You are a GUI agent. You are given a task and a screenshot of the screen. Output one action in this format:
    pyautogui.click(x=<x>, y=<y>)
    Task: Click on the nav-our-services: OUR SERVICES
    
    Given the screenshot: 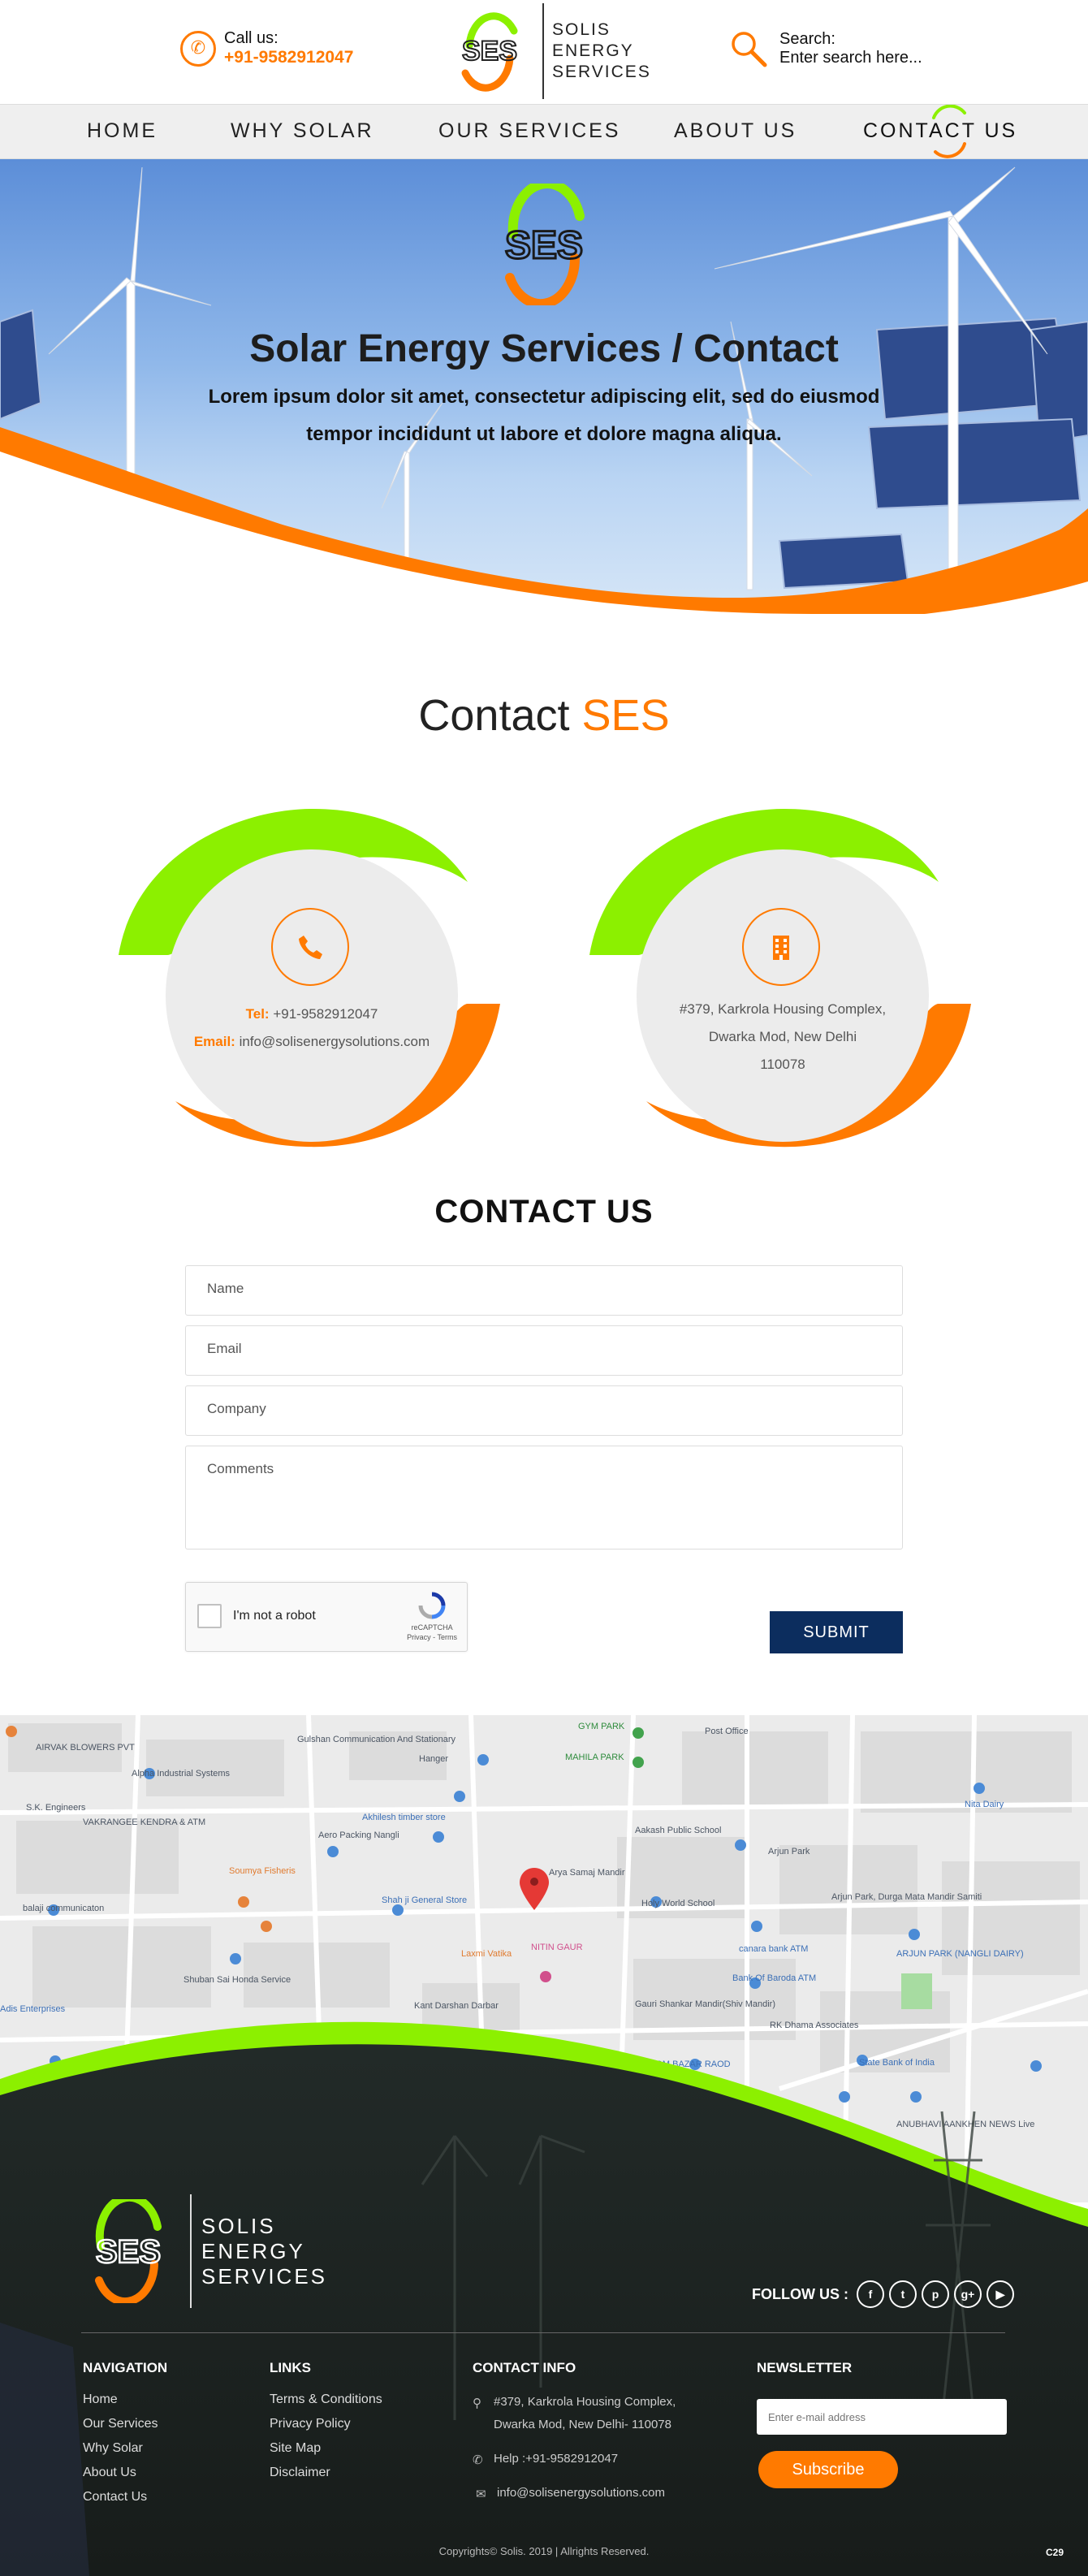 What is the action you would take?
    pyautogui.click(x=529, y=131)
    